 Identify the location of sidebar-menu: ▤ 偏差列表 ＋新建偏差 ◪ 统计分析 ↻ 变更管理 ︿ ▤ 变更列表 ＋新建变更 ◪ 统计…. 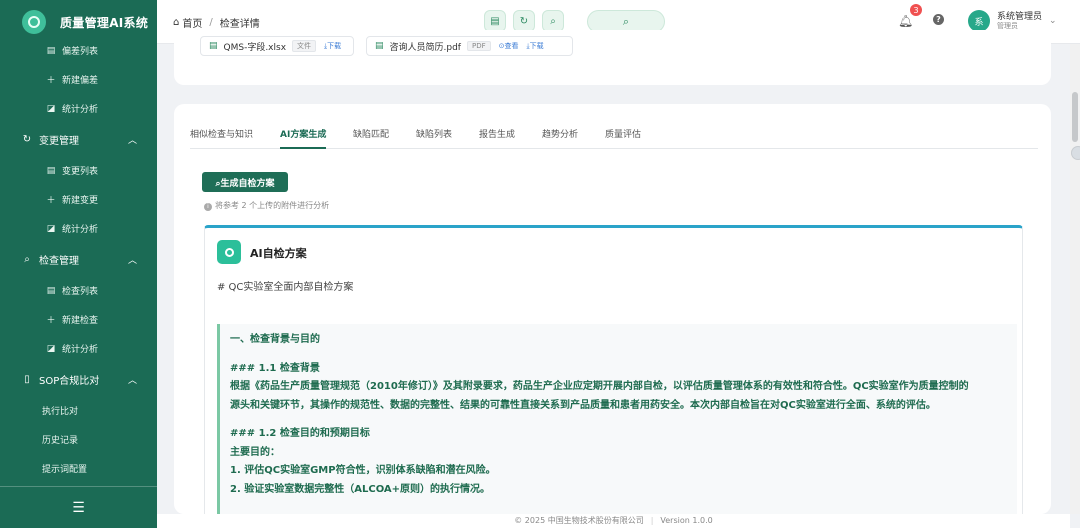
(78, 261).